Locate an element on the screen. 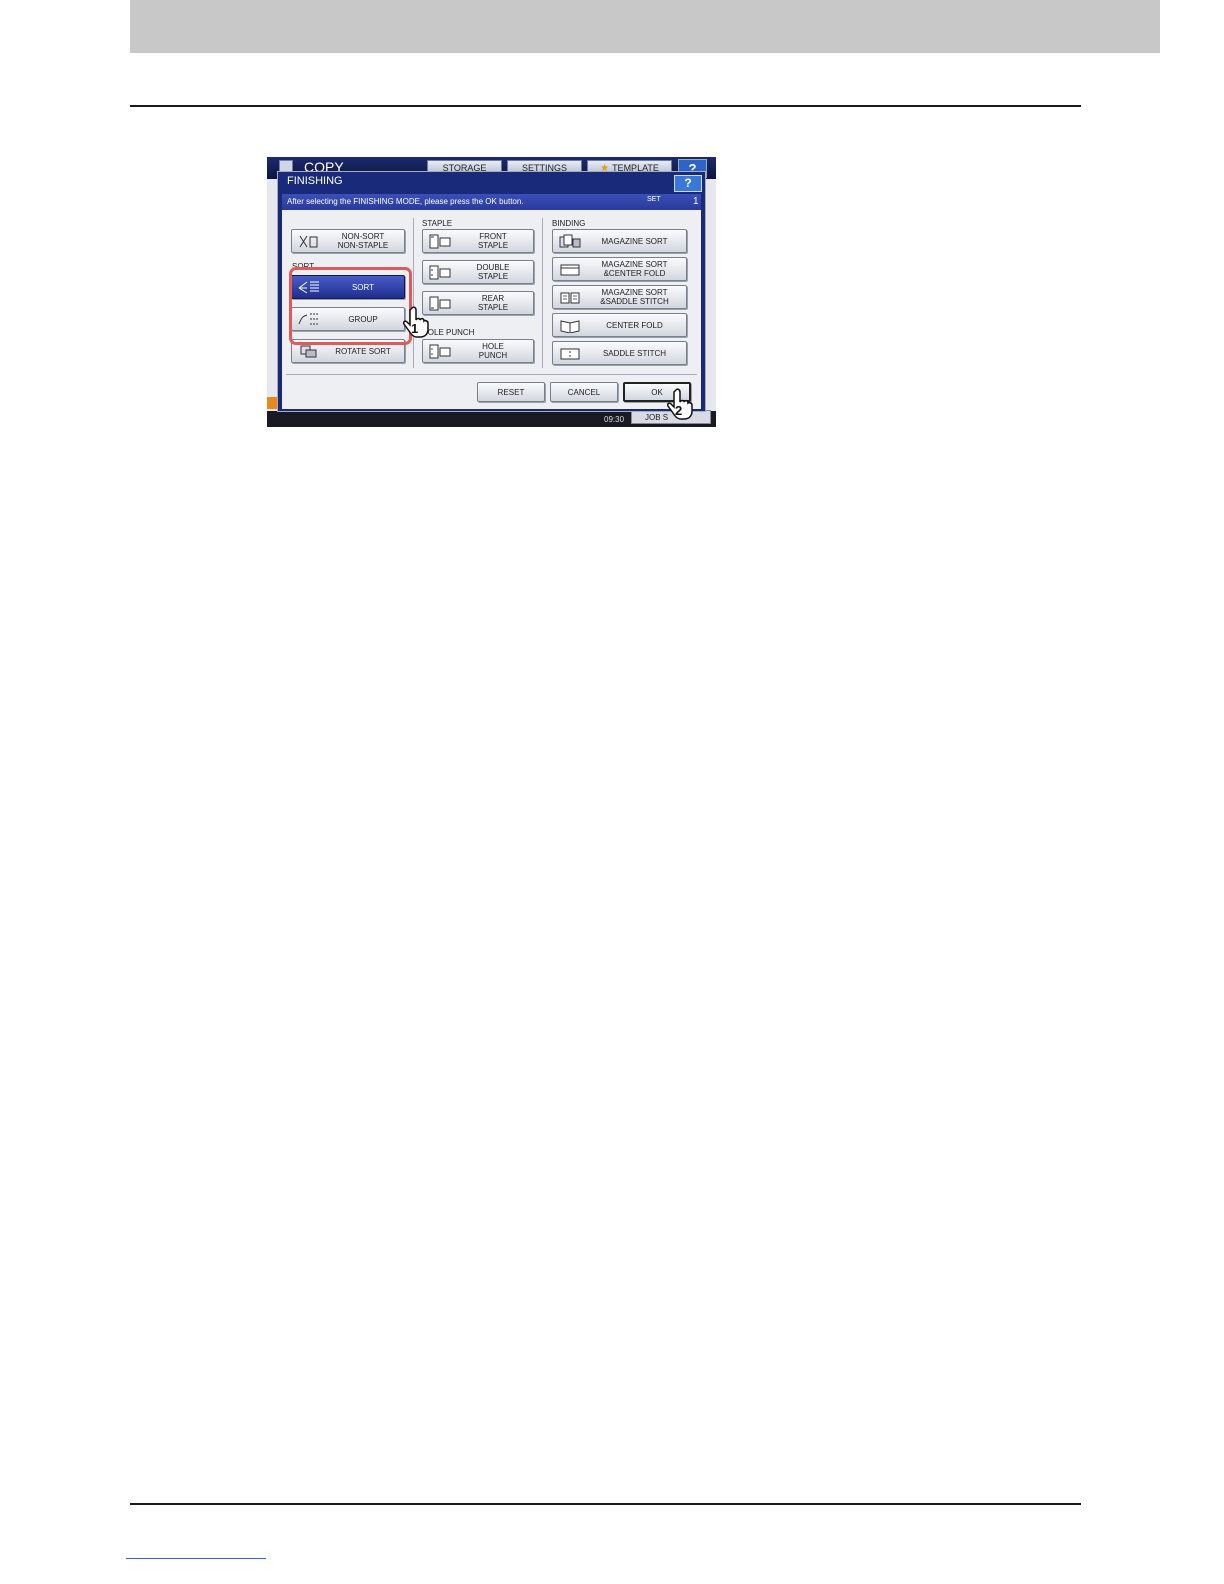 The width and height of the screenshot is (1224, 1584). clock: 09:30 is located at coordinates (614, 419).